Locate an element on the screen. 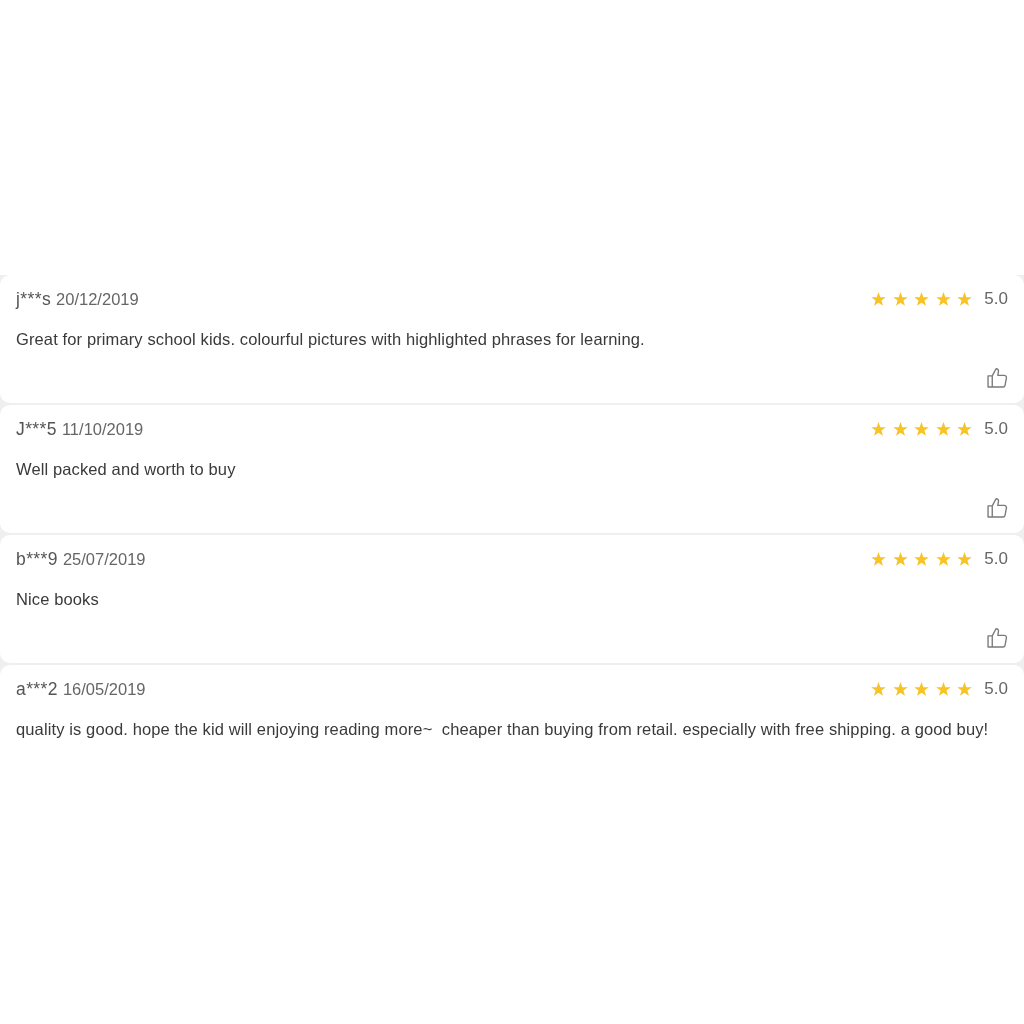  review-date: 16/05/2019 is located at coordinates (104, 689).